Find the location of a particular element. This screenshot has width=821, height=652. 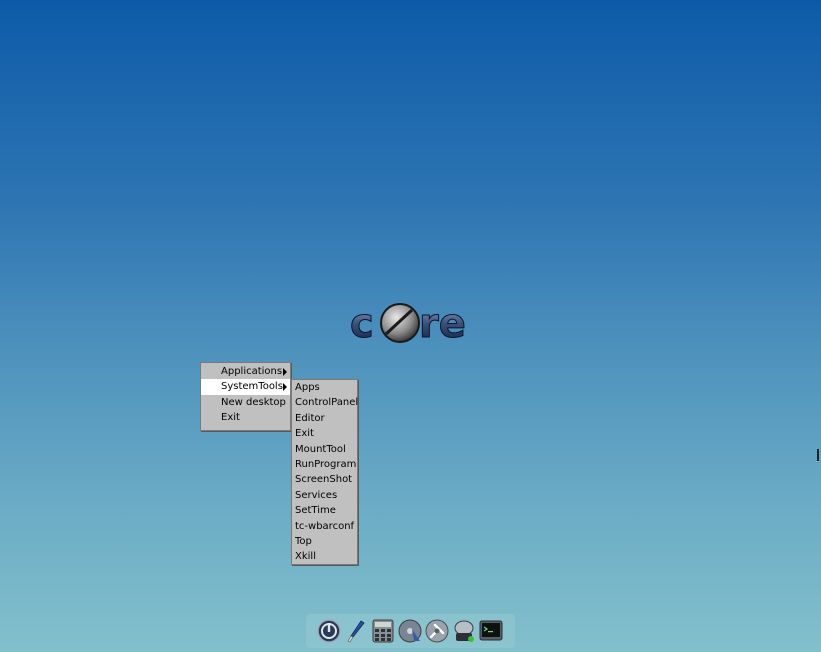

text-cursor-icon is located at coordinates (818, 455).